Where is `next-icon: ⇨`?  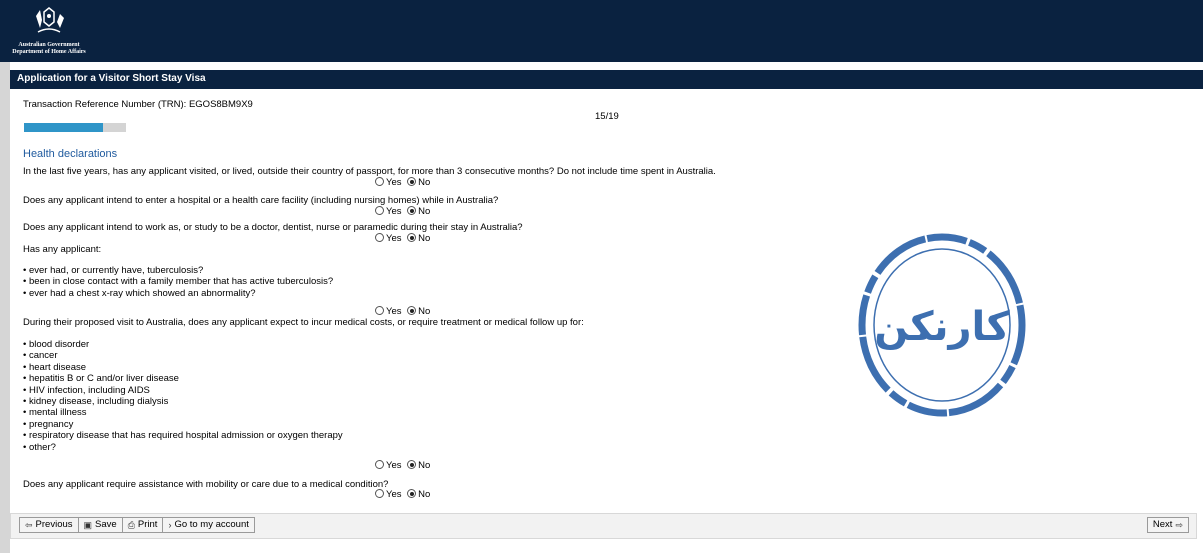 next-icon: ⇨ is located at coordinates (1179, 525).